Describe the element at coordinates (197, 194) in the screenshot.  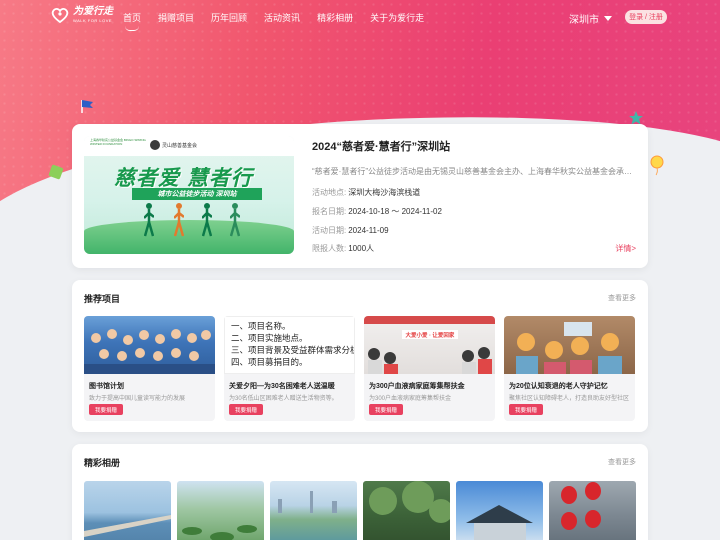
I see `poster-band: 城市公益徒步活动 深圳站` at that location.